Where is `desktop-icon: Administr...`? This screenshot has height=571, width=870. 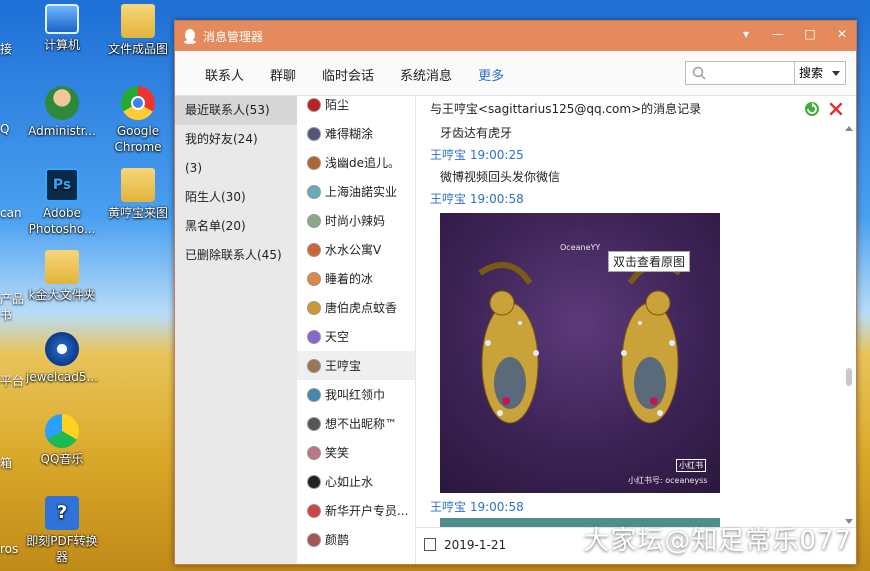 desktop-icon: Administr... is located at coordinates (62, 112).